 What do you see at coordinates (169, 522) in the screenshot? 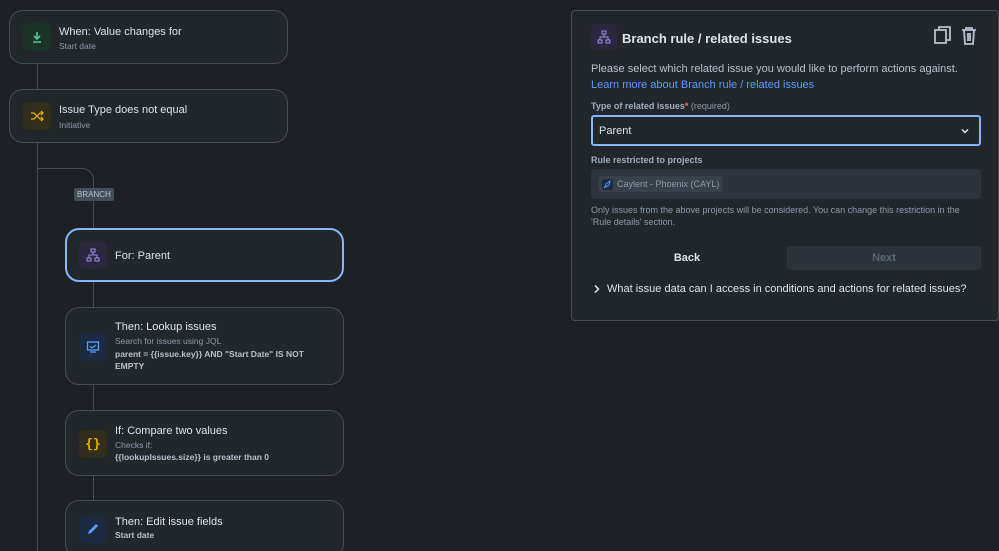
I see `edit-title: Then: Edit issue fields` at bounding box center [169, 522].